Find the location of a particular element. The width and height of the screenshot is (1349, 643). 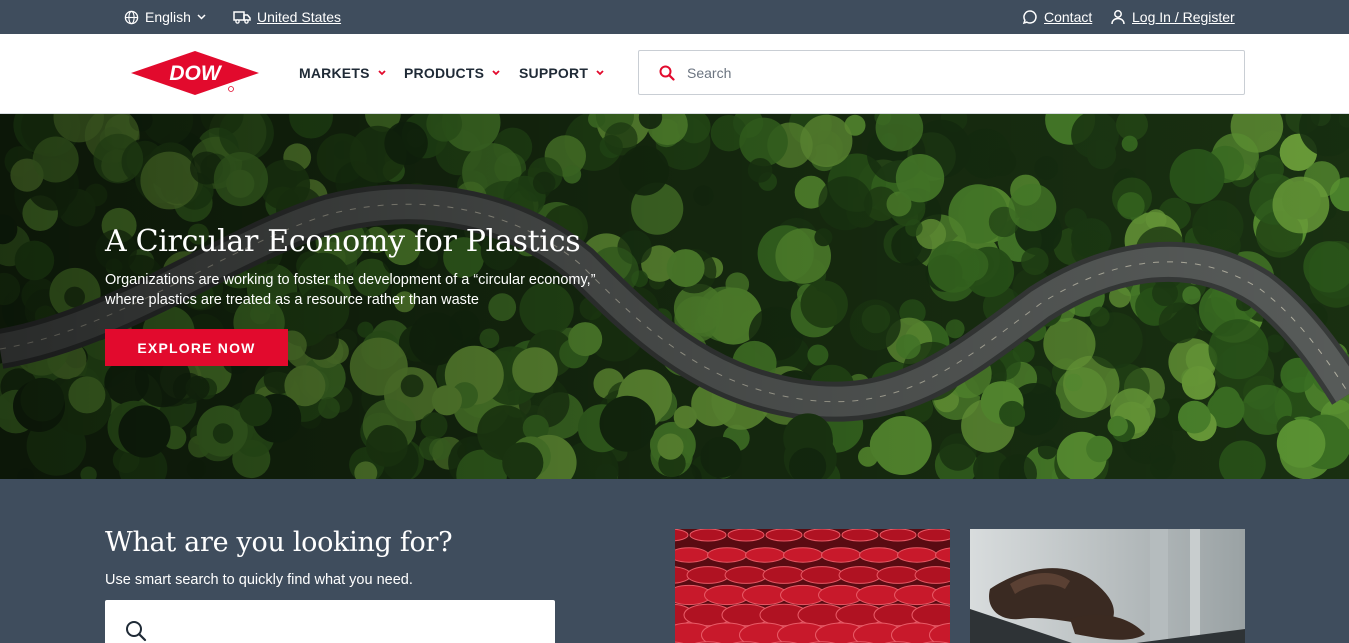

contact-link: Contact is located at coordinates (1068, 17).